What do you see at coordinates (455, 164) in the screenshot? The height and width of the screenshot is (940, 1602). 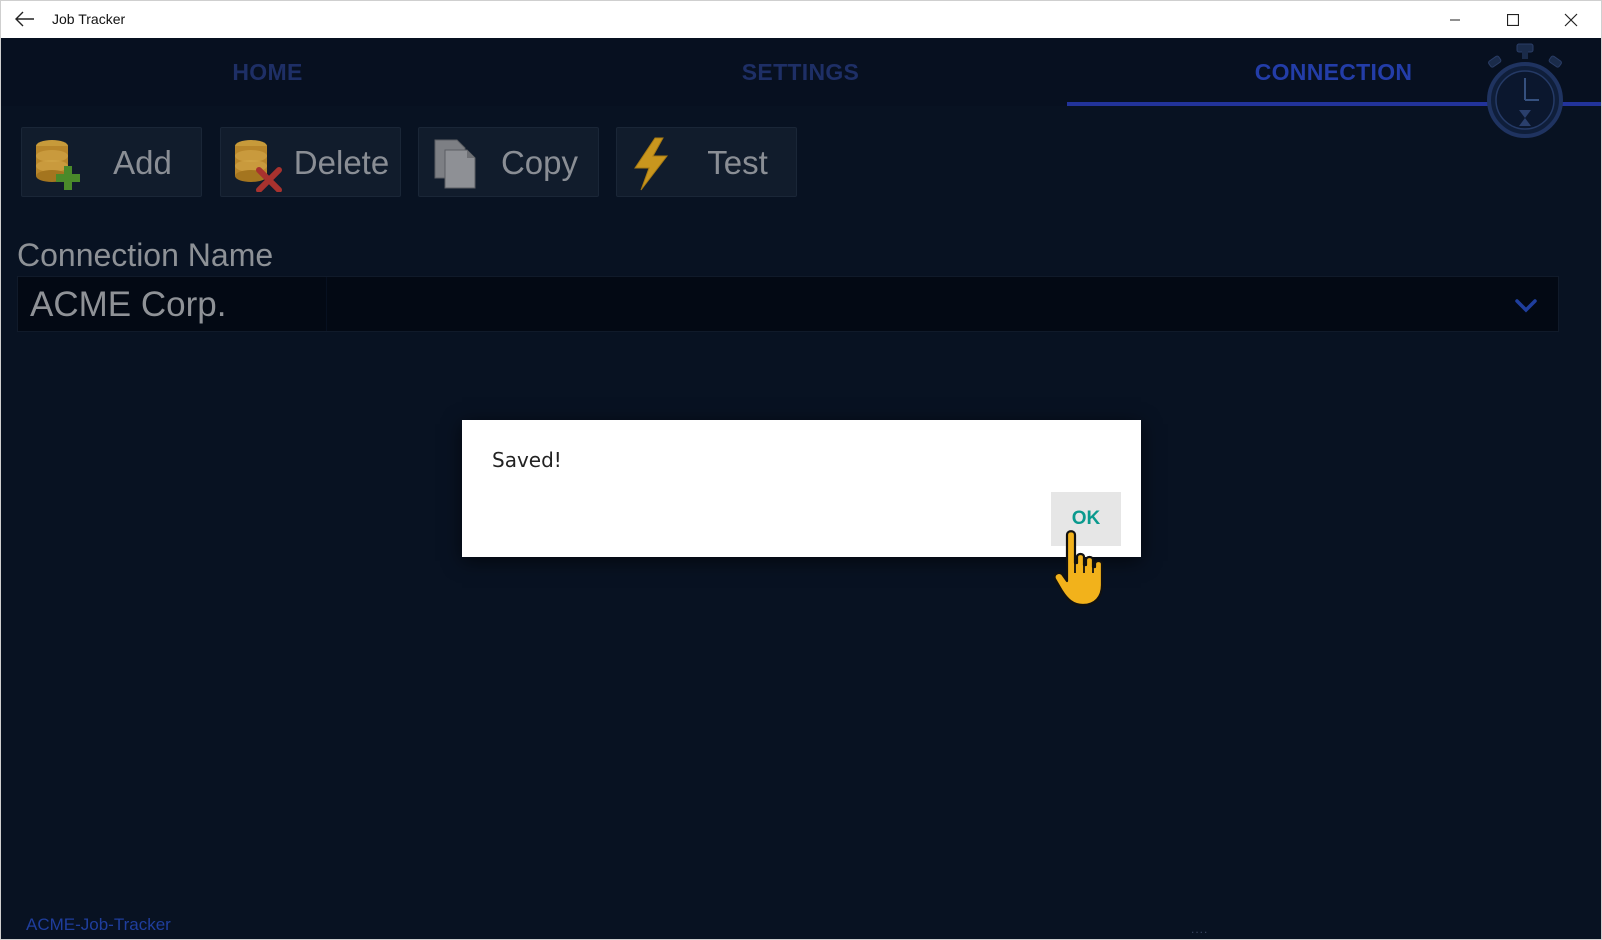 I see `copy-documents-icon` at bounding box center [455, 164].